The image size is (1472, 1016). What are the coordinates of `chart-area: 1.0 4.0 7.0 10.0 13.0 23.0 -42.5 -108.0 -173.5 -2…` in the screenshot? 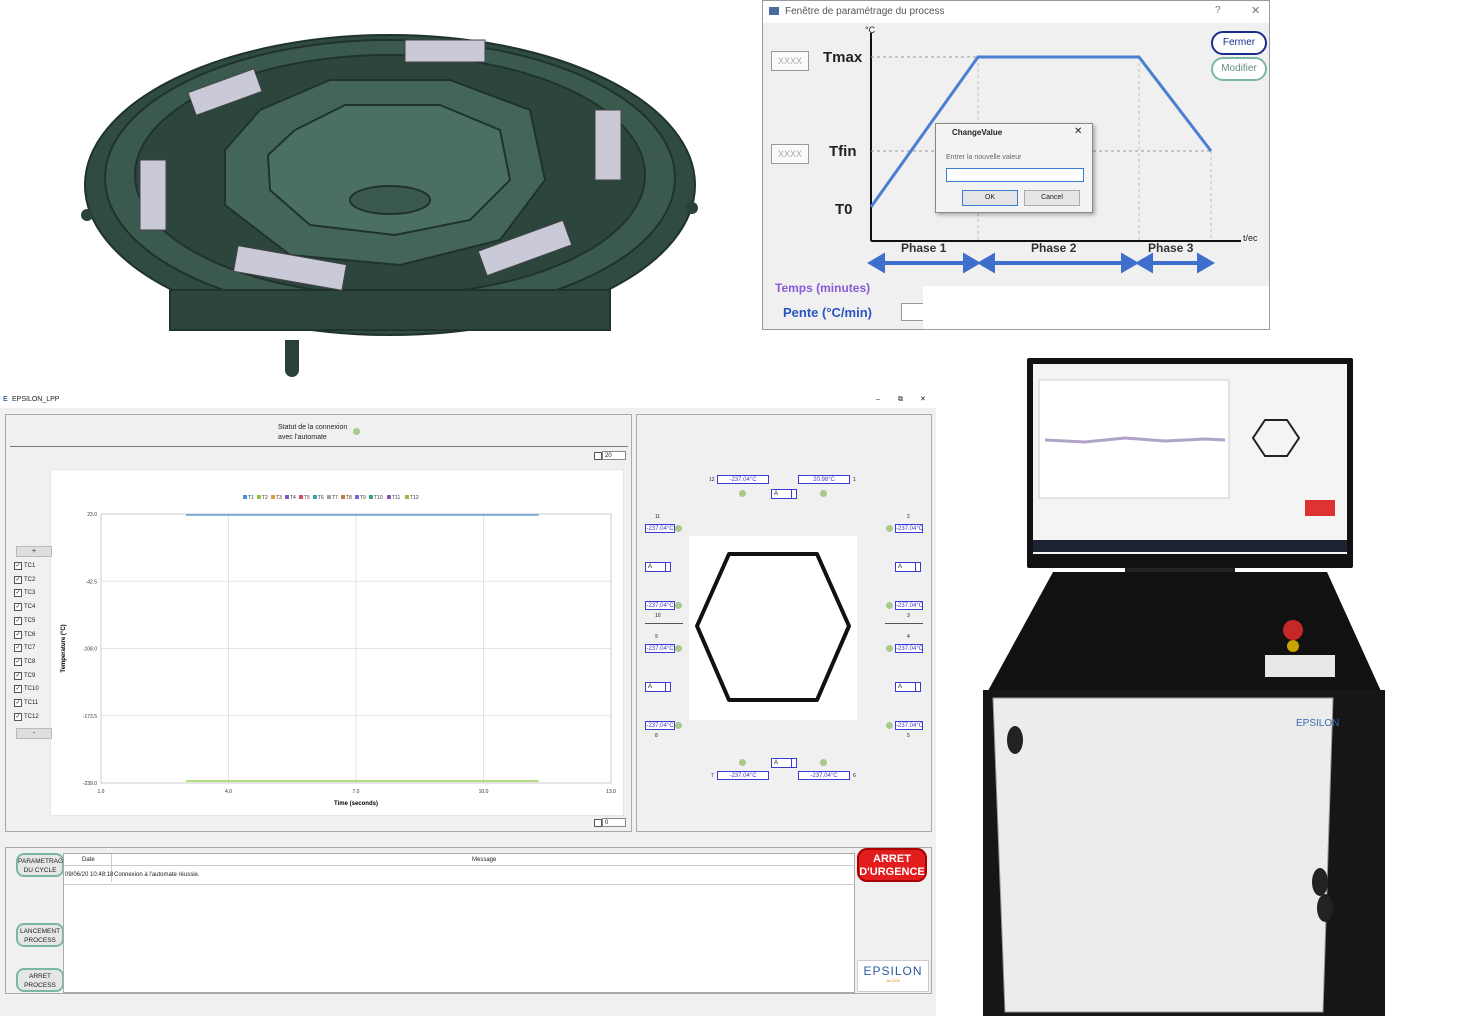 It's located at (337, 642).